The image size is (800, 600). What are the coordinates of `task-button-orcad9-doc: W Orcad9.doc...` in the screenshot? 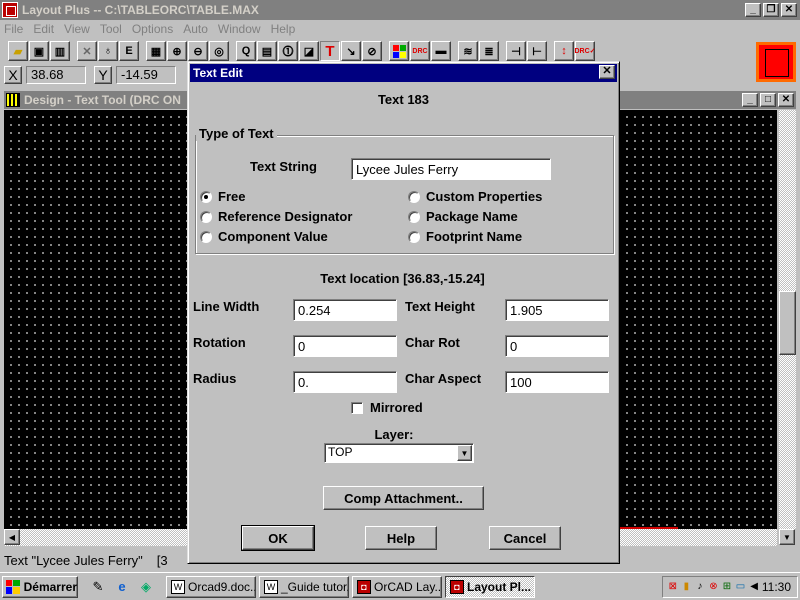 It's located at (211, 586).